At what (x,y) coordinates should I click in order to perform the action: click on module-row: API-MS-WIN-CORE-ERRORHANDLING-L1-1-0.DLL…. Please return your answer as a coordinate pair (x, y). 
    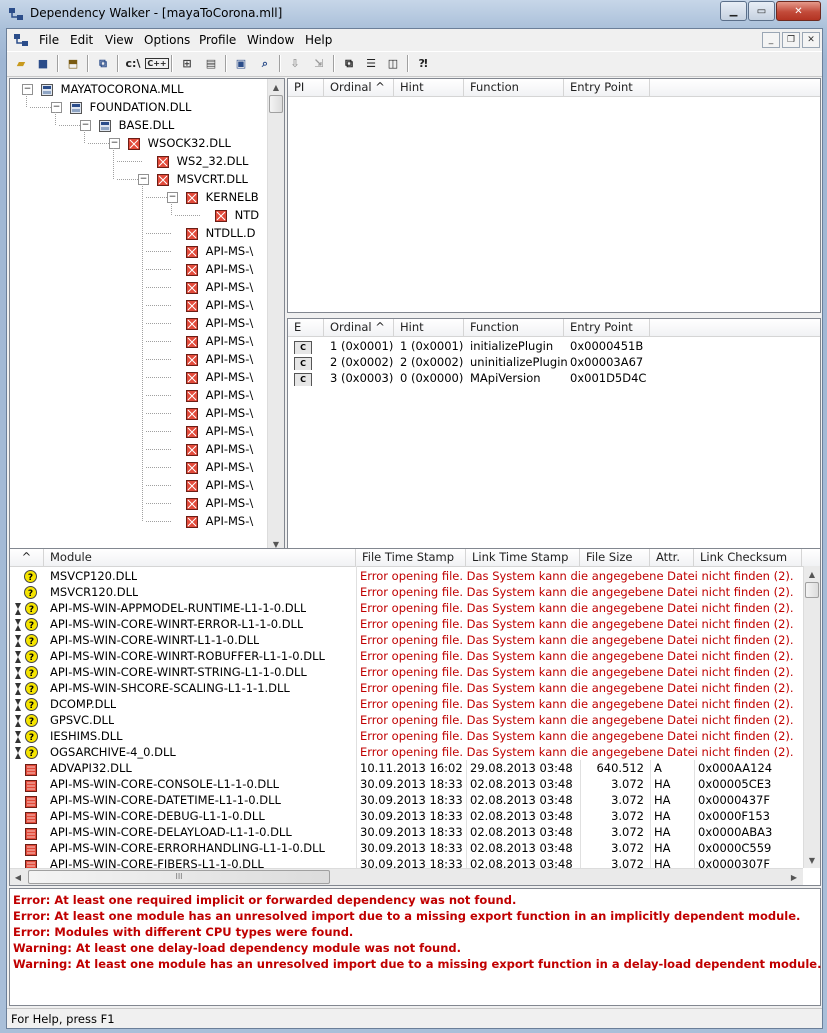
    Looking at the image, I should click on (406, 848).